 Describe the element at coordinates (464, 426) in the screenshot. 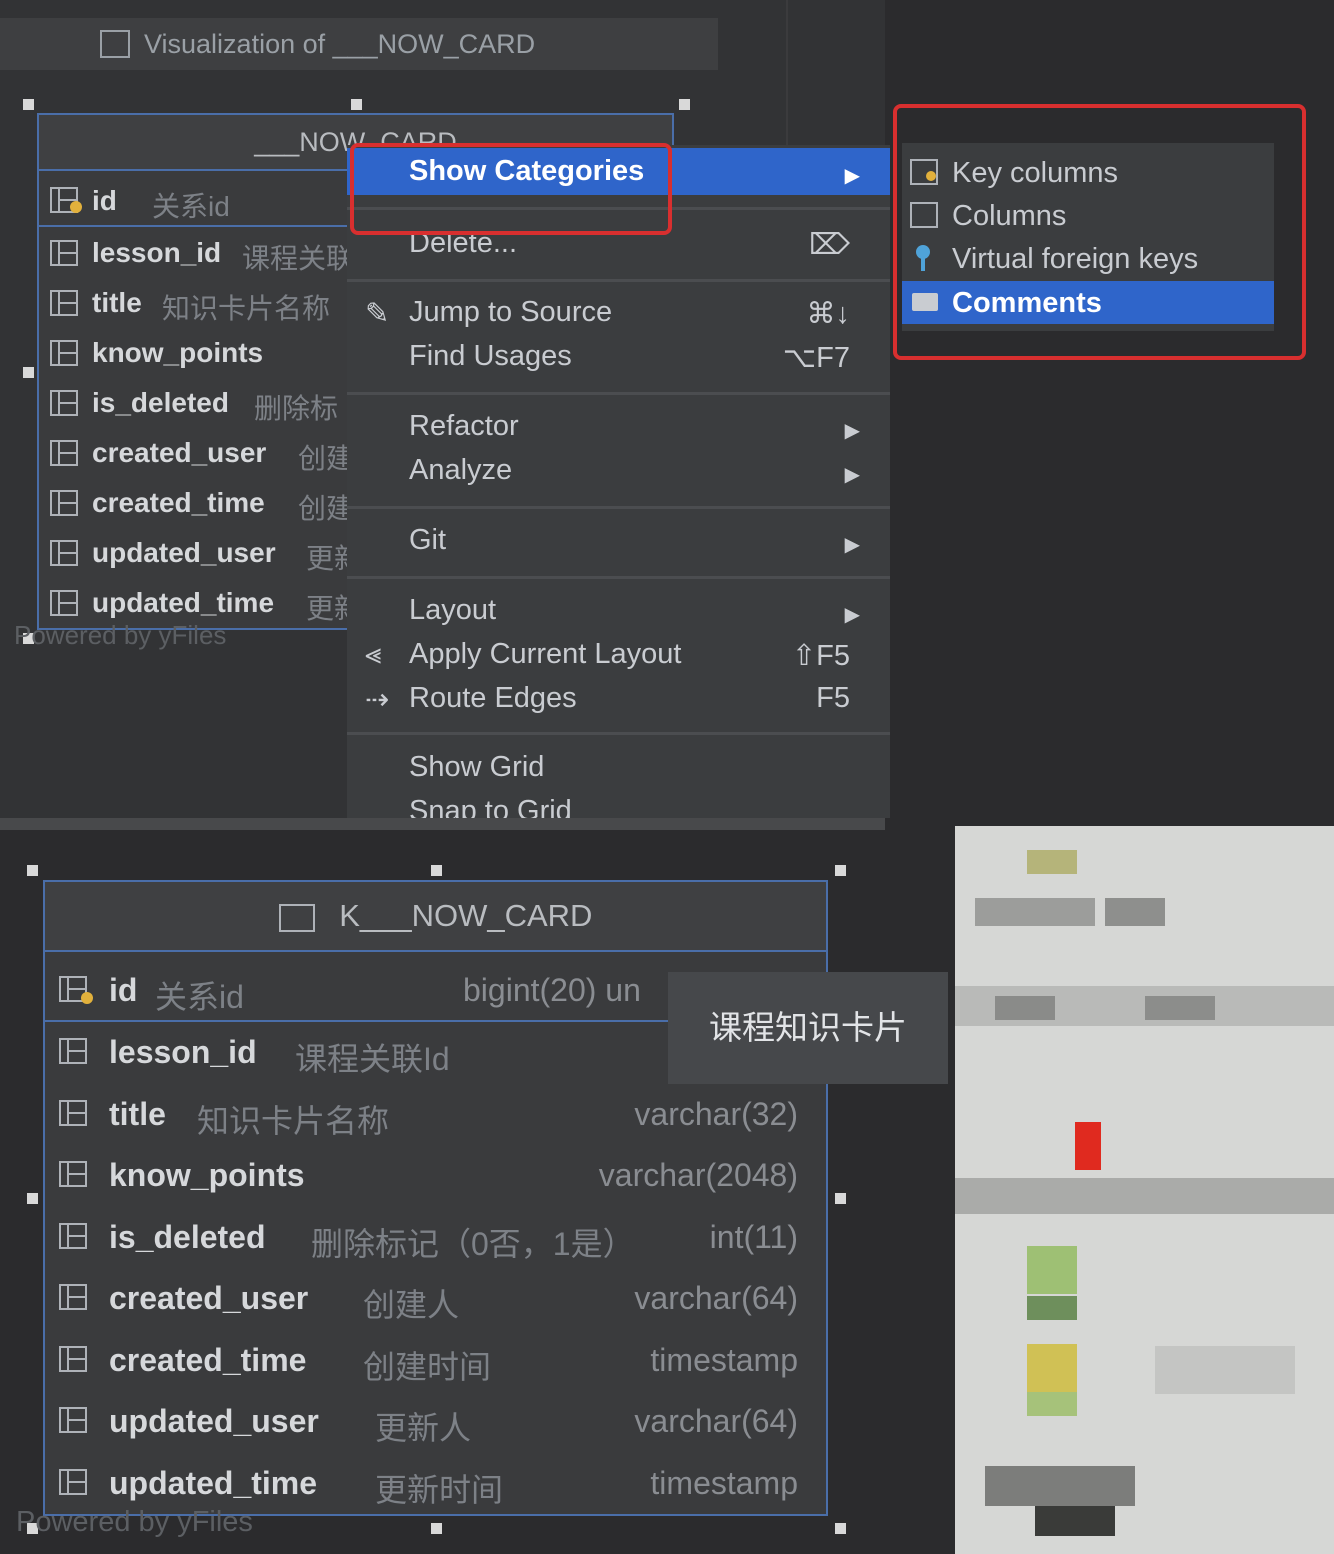

I see `menu-item-label: Refactor` at that location.